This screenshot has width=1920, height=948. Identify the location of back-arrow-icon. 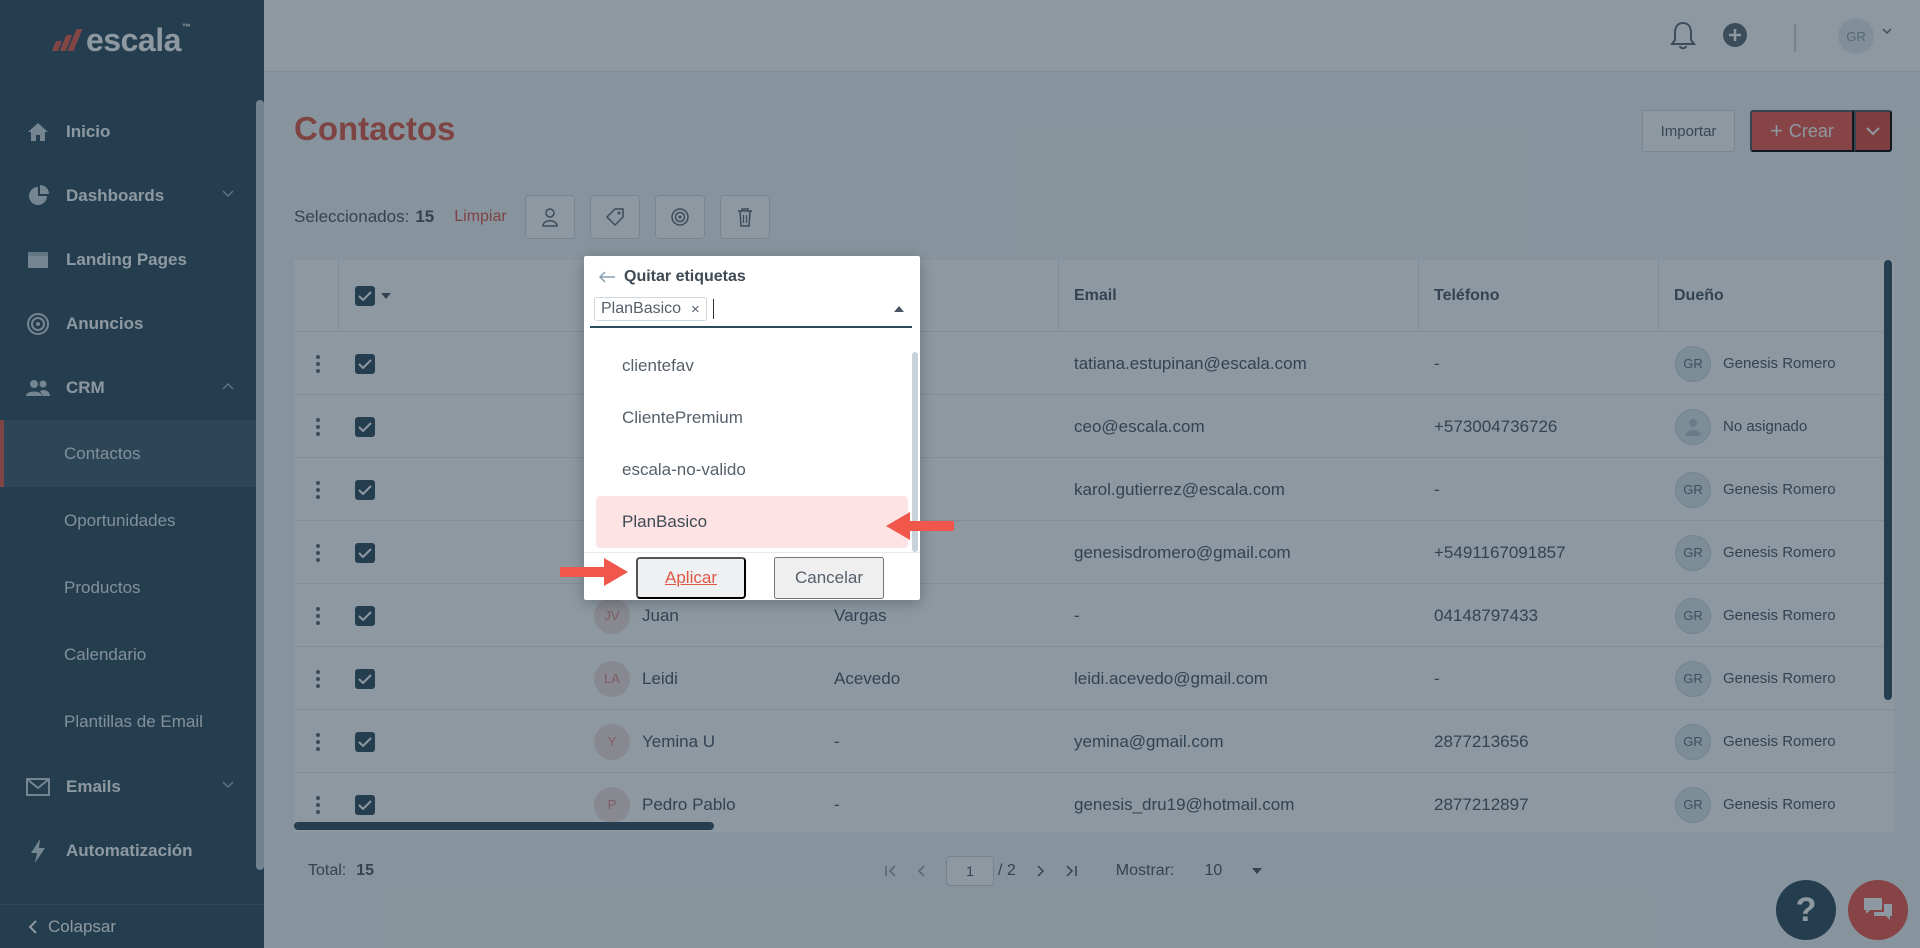
(607, 277).